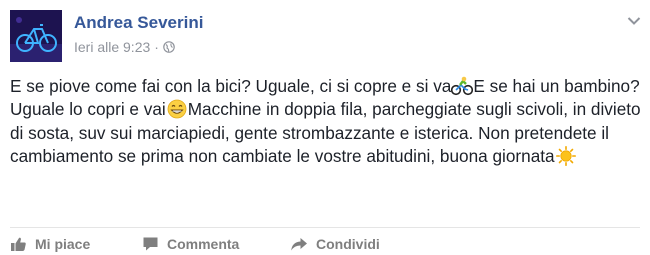 The image size is (650, 255). Describe the element at coordinates (348, 244) in the screenshot. I see `share-label: Condividi` at that location.